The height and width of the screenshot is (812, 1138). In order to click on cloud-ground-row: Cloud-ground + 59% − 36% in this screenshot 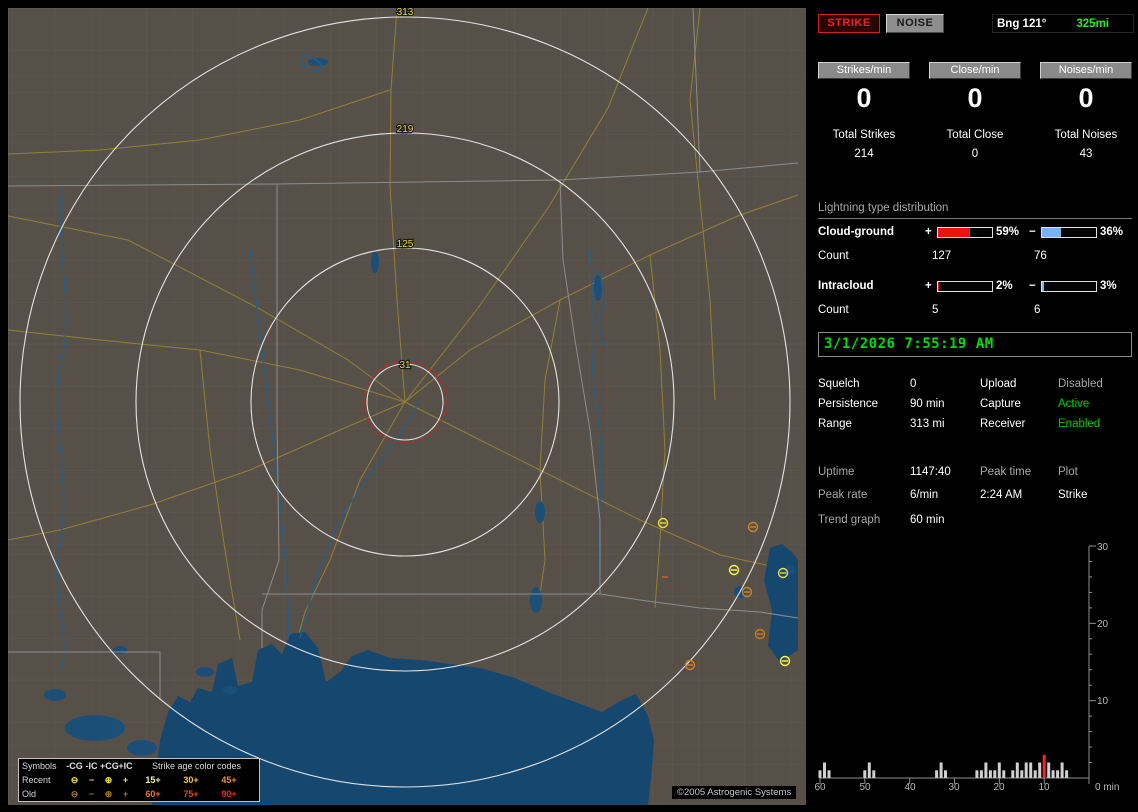, I will do `click(975, 232)`.